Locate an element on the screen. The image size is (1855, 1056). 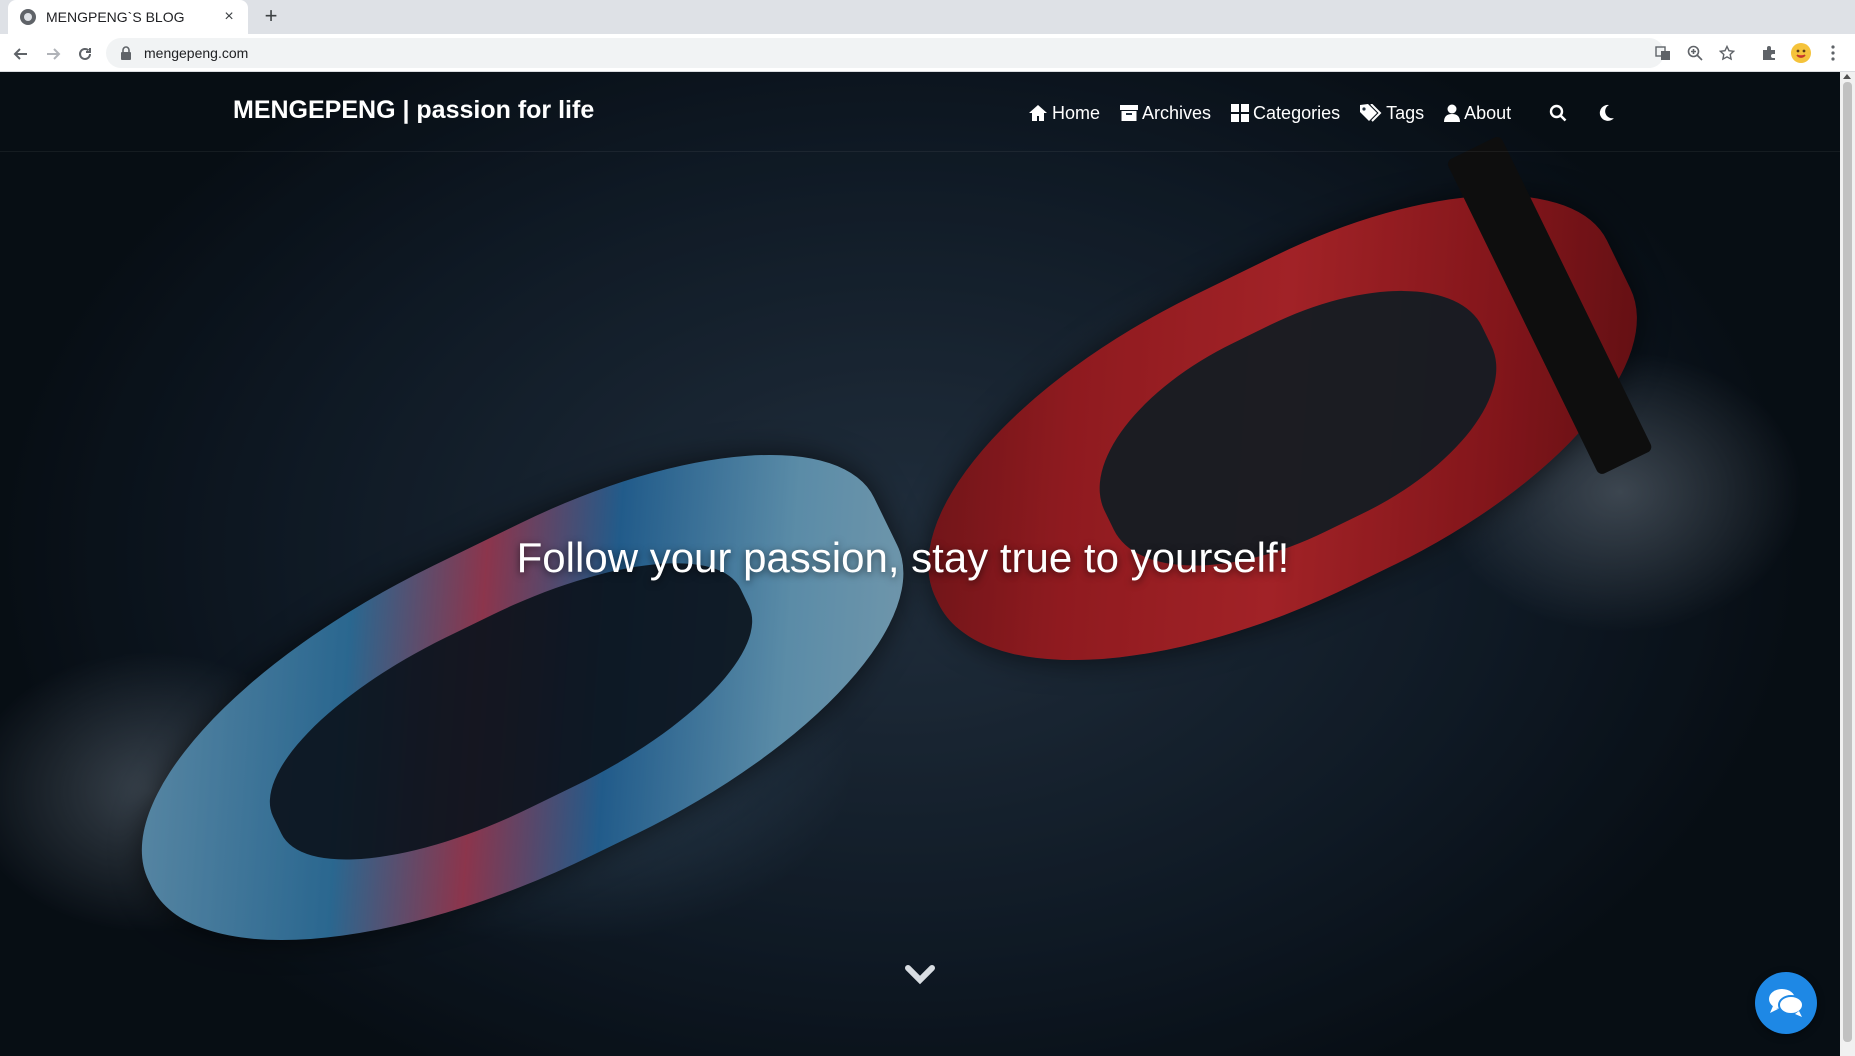
page-scrollbar is located at coordinates (1847, 564).